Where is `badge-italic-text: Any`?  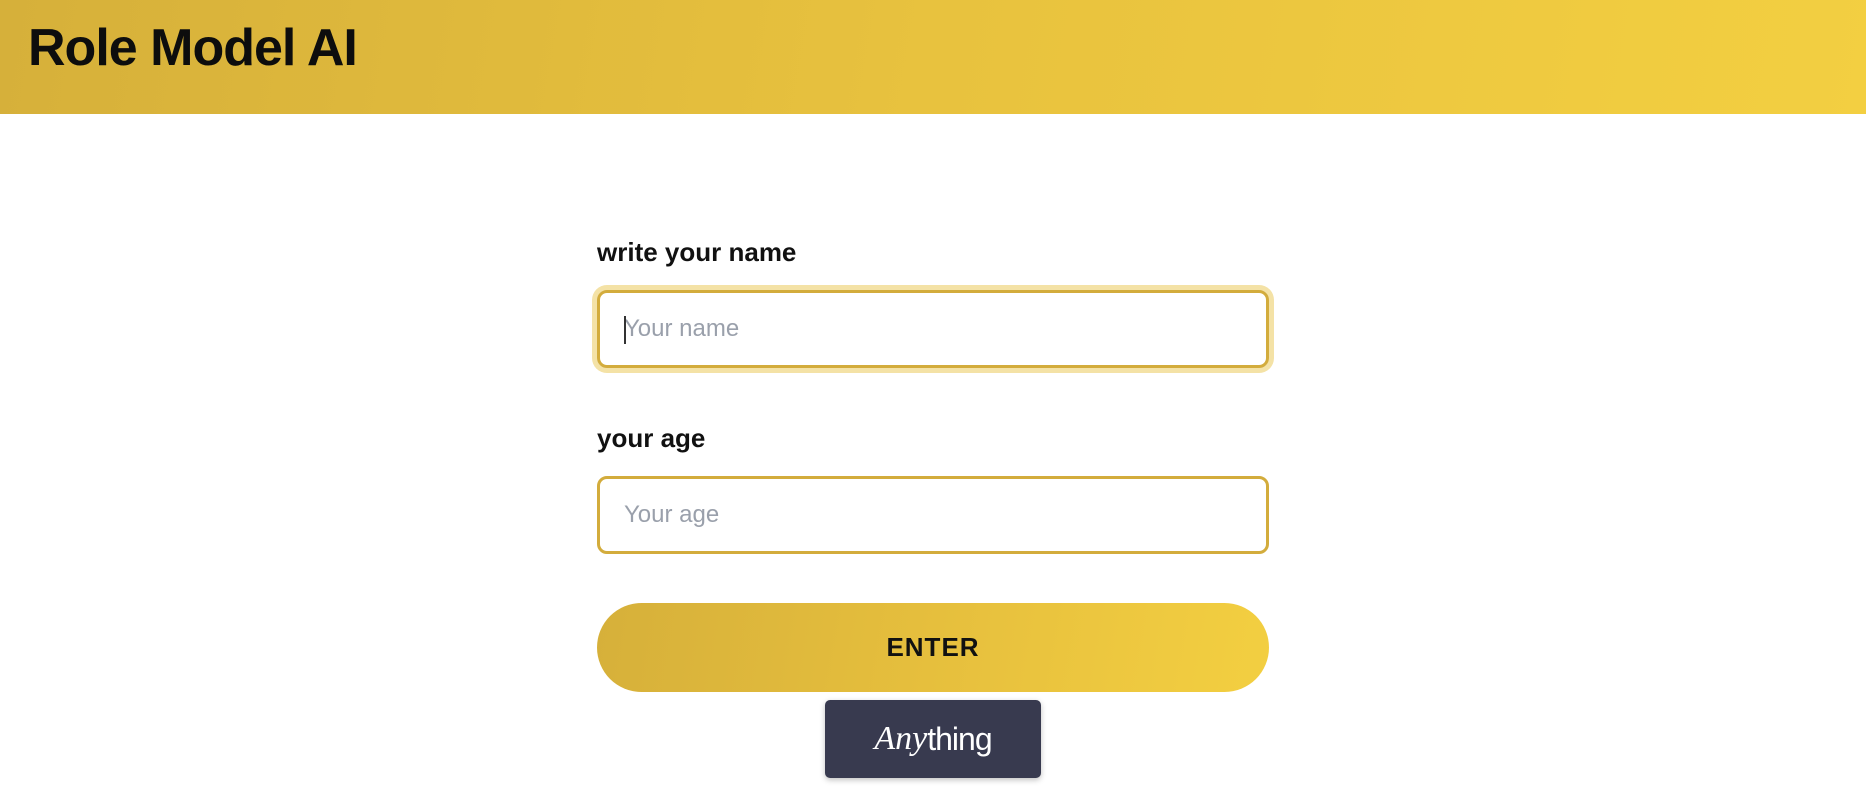 badge-italic-text: Any is located at coordinates (901, 738).